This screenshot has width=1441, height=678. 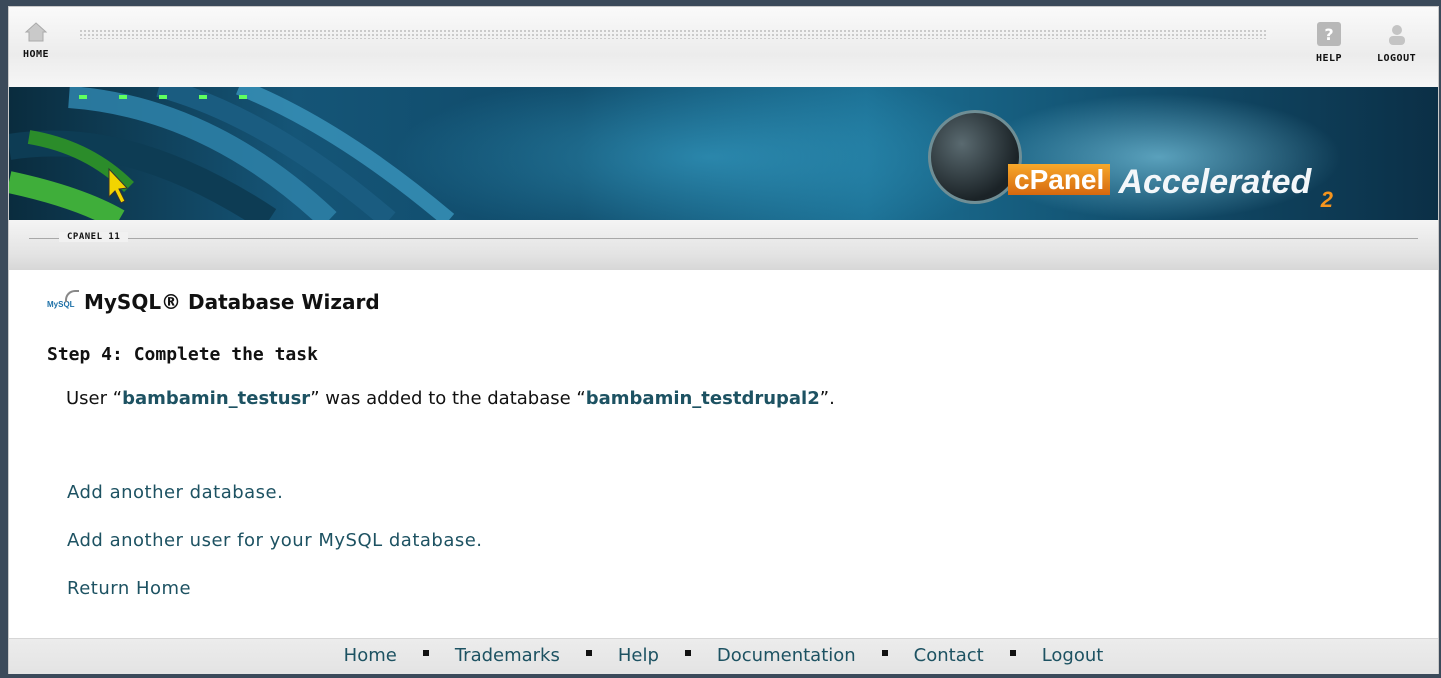 I want to click on home-label: HOME, so click(x=36, y=54).